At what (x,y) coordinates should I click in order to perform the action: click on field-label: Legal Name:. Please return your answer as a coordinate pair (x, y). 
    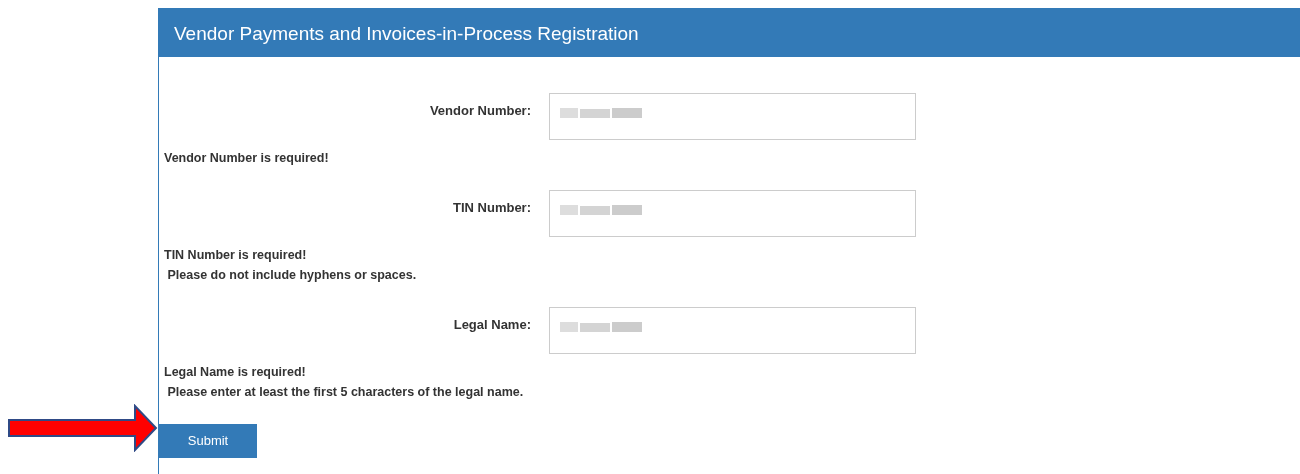
    Looking at the image, I should click on (492, 325).